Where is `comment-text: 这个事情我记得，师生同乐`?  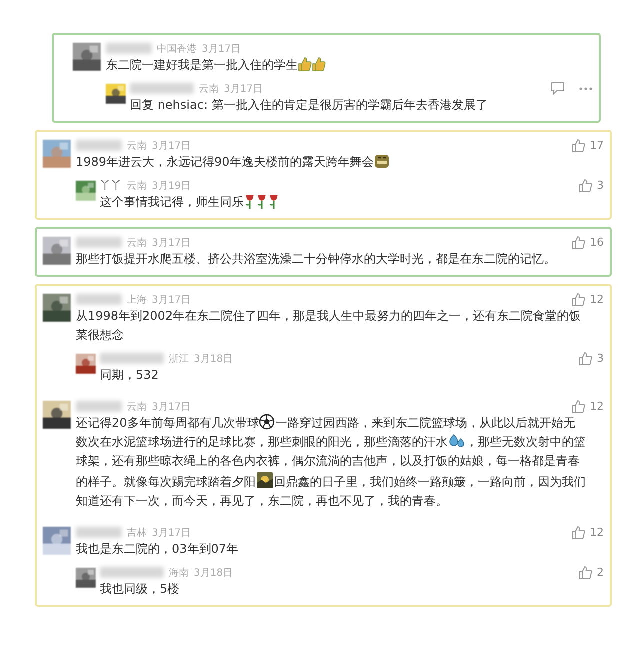
comment-text: 这个事情我记得，师生同乐 is located at coordinates (172, 202).